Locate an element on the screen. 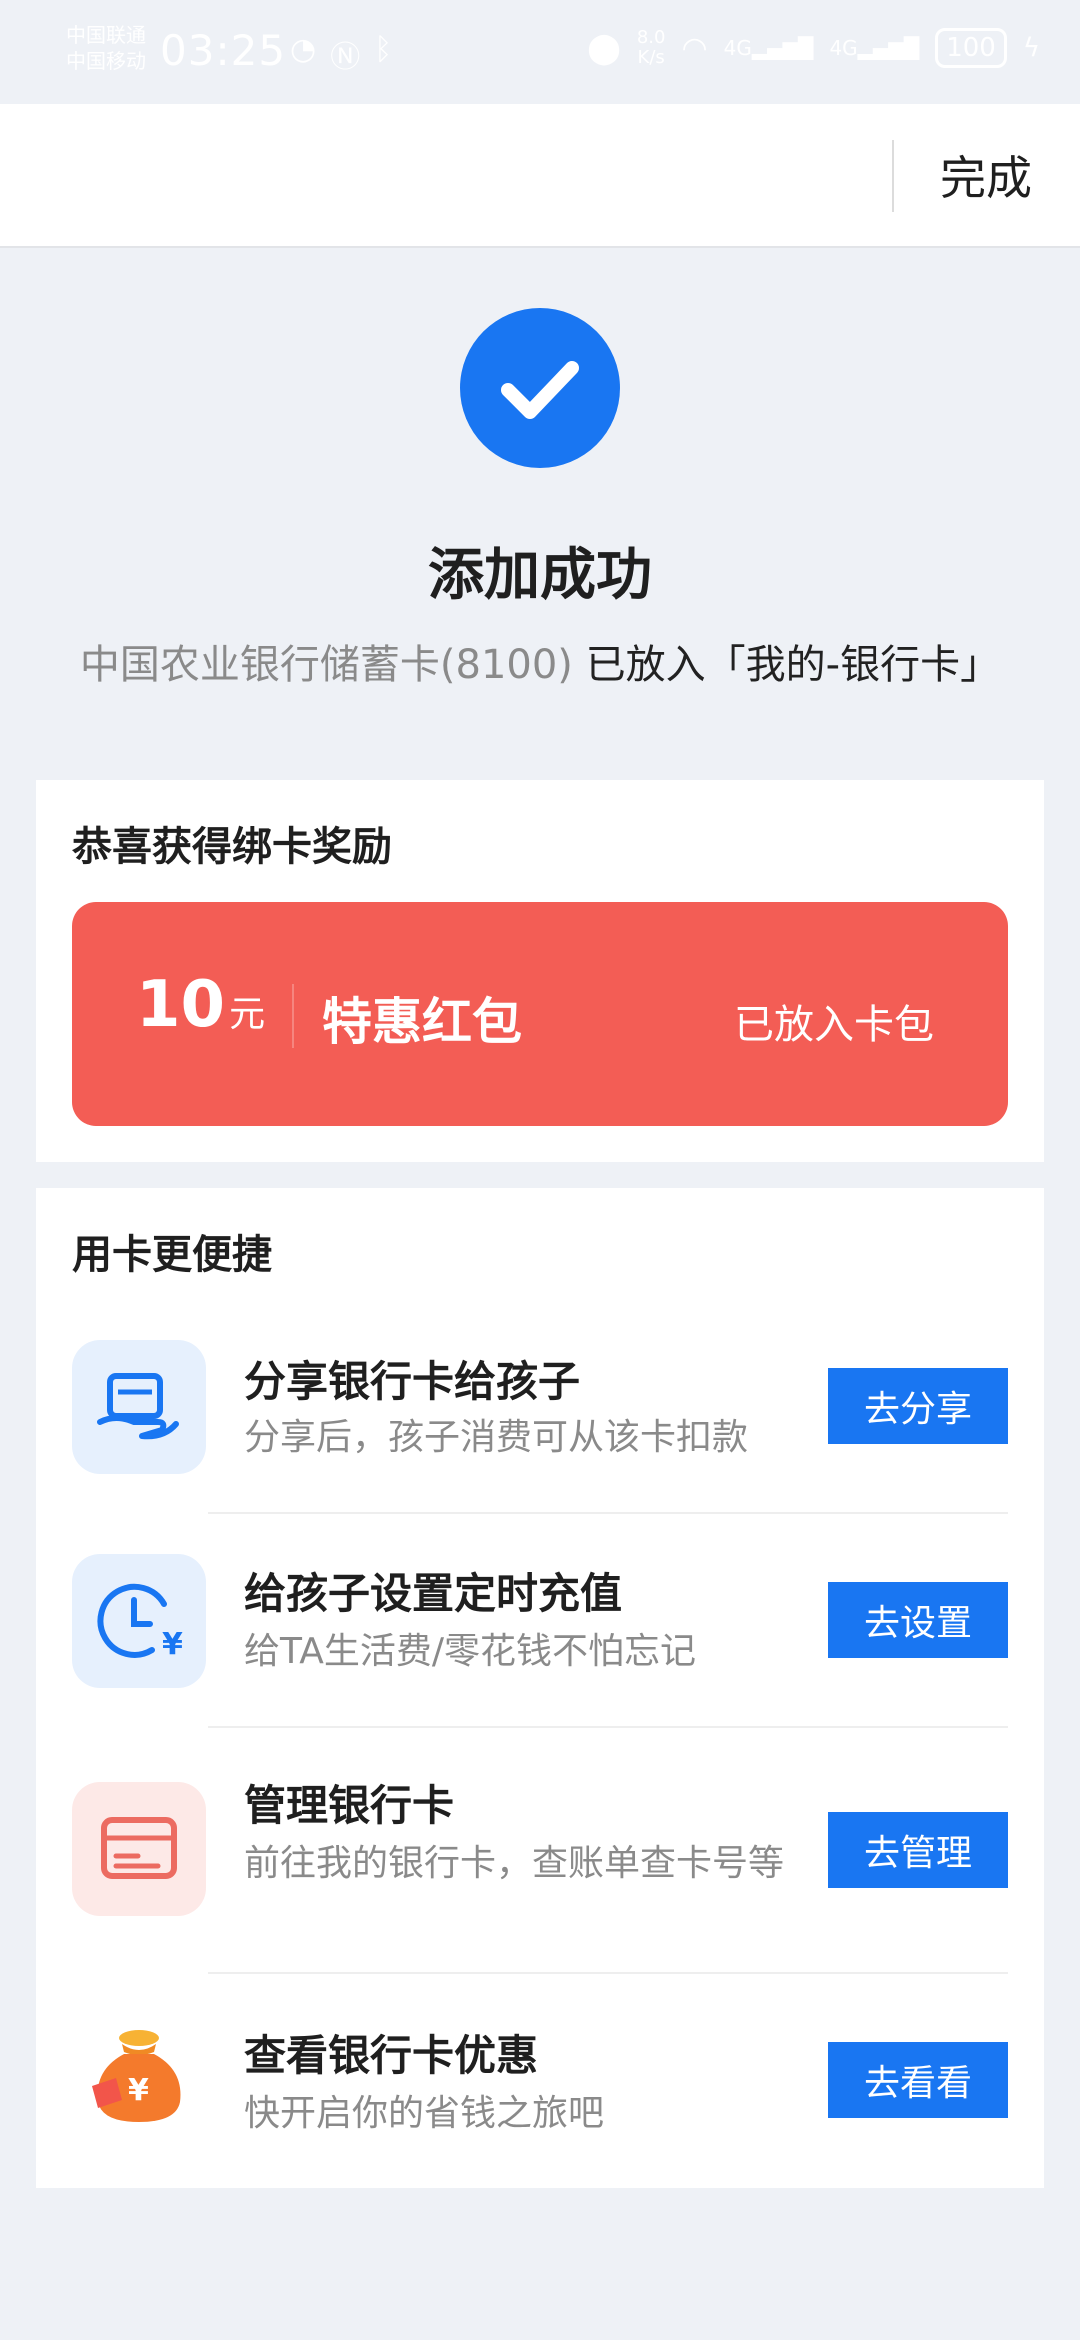 The width and height of the screenshot is (1080, 2340). carrier-2: 中国移动 is located at coordinates (106, 61).